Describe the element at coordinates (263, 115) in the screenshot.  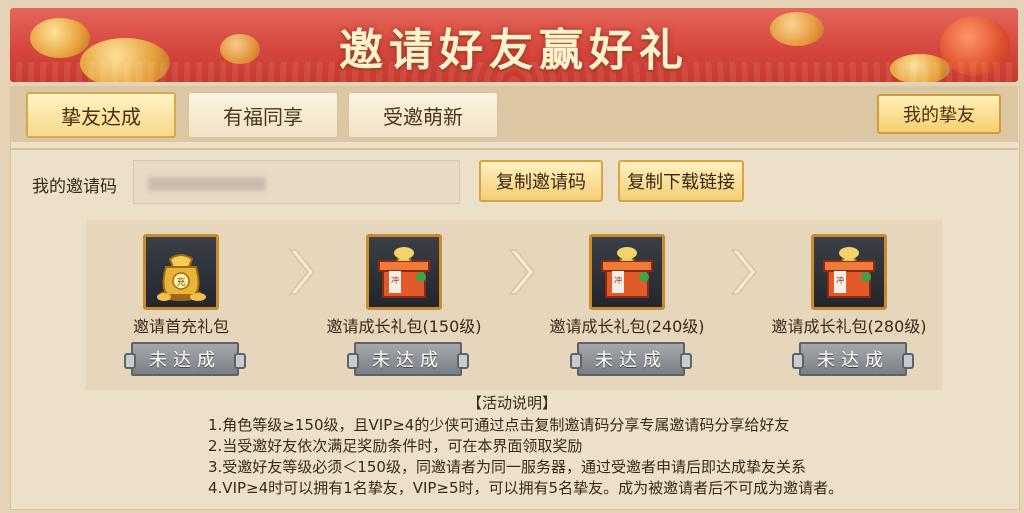
I see `tab-share-fortune: 有福同享` at that location.